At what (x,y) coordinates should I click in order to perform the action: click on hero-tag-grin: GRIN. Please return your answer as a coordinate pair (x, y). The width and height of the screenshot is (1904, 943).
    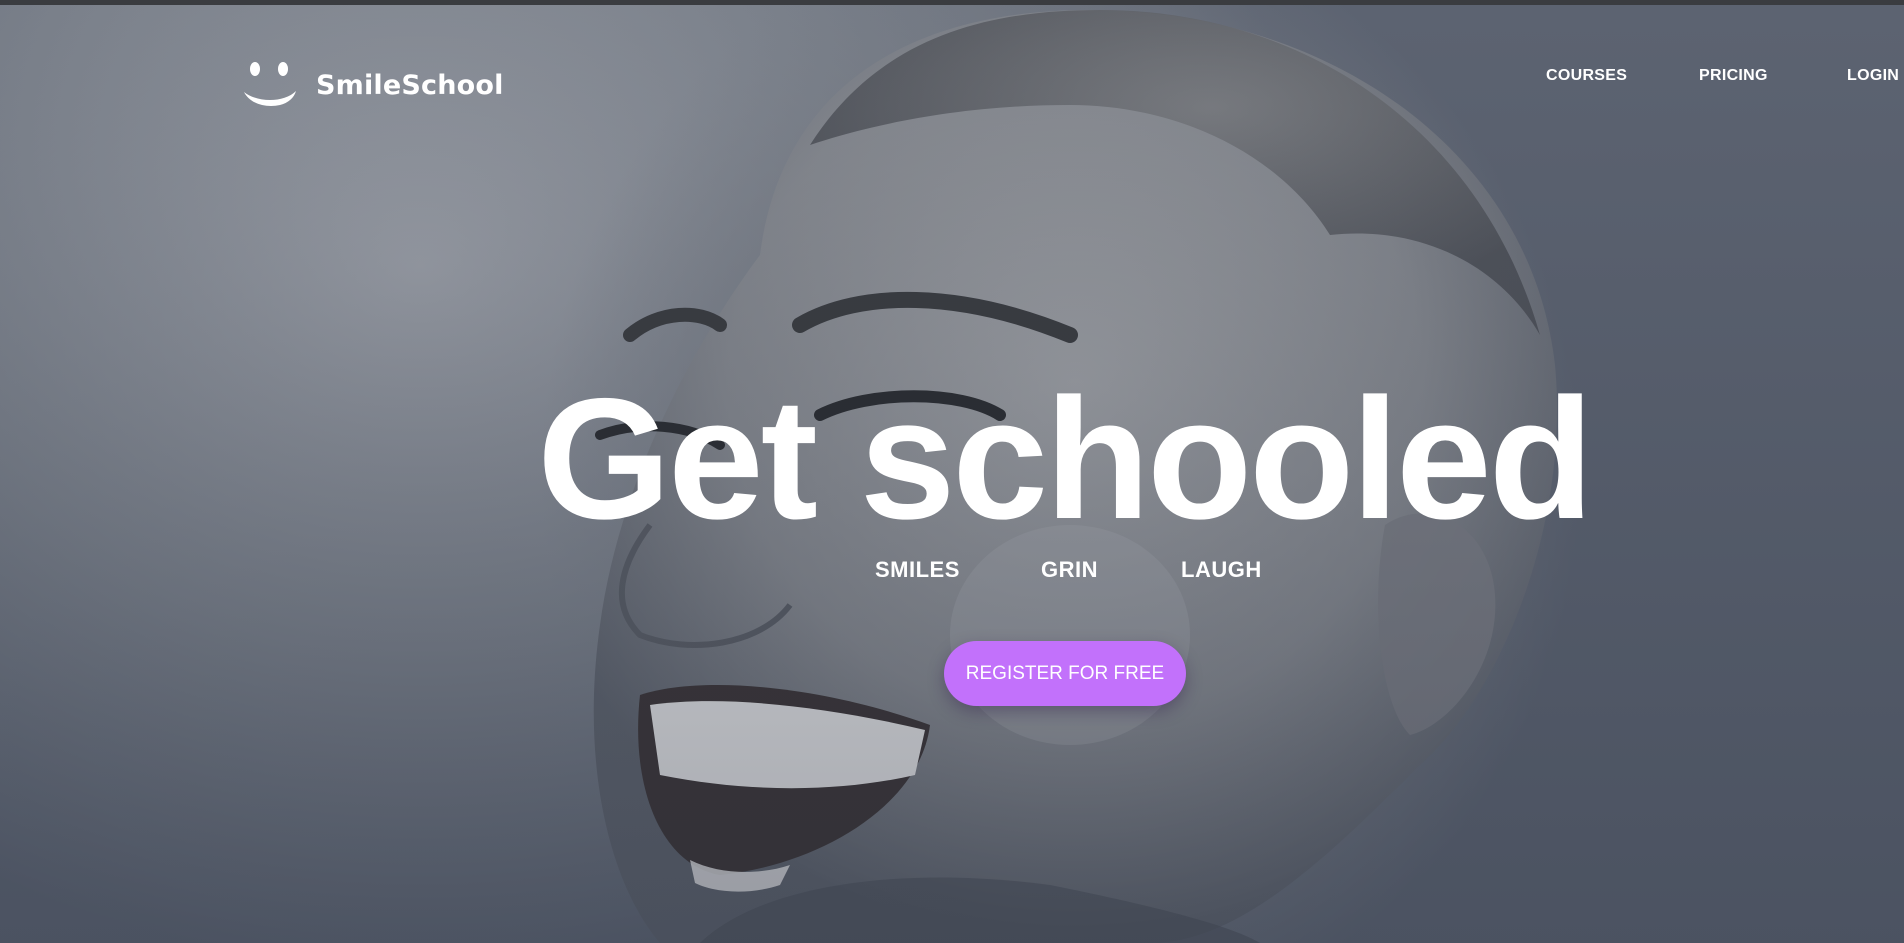
    Looking at the image, I should click on (1069, 569).